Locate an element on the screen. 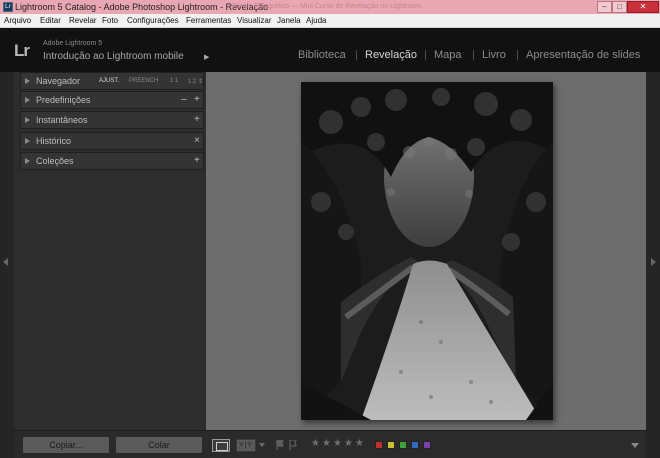 Image resolution: width=660 pixels, height=458 pixels. color-label-green is located at coordinates (403, 445).